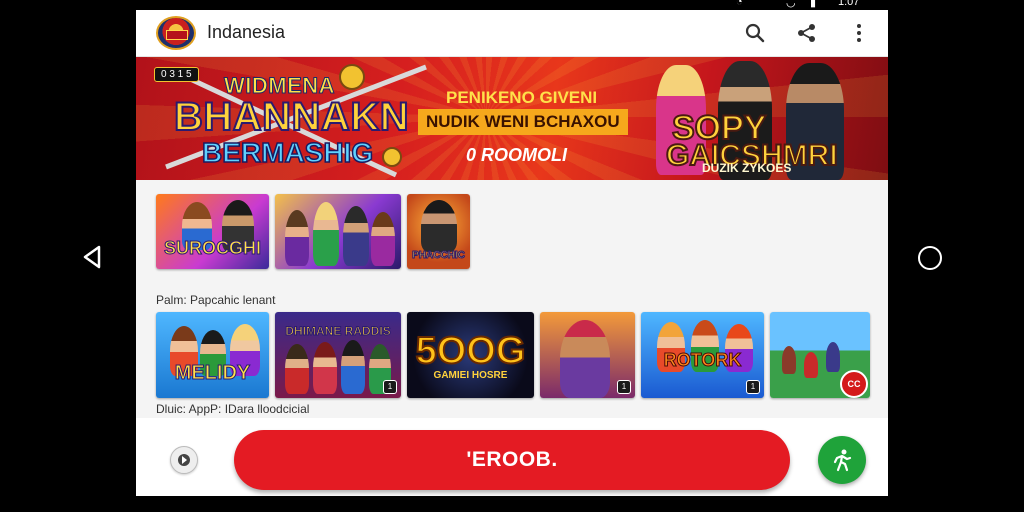  Describe the element at coordinates (849, 4) in the screenshot. I see `clock: 1:07` at that location.